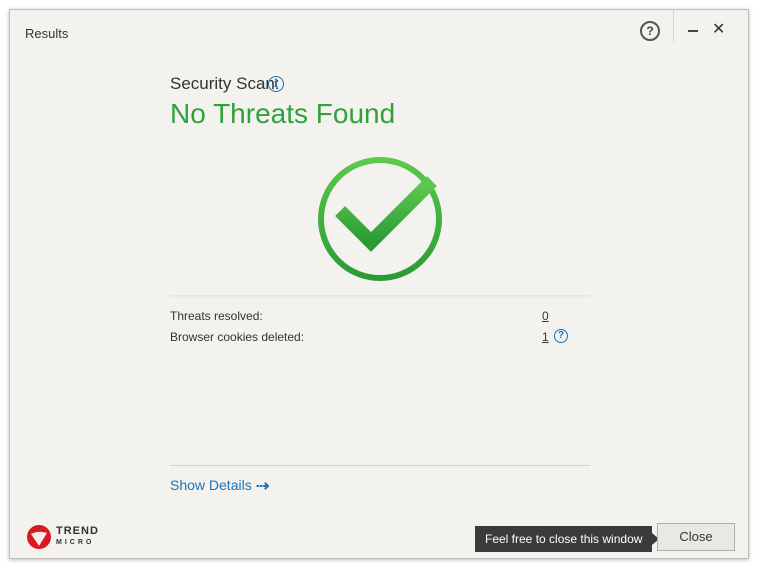  Describe the element at coordinates (262, 486) in the screenshot. I see `arrow-right-icon: ⇢` at that location.